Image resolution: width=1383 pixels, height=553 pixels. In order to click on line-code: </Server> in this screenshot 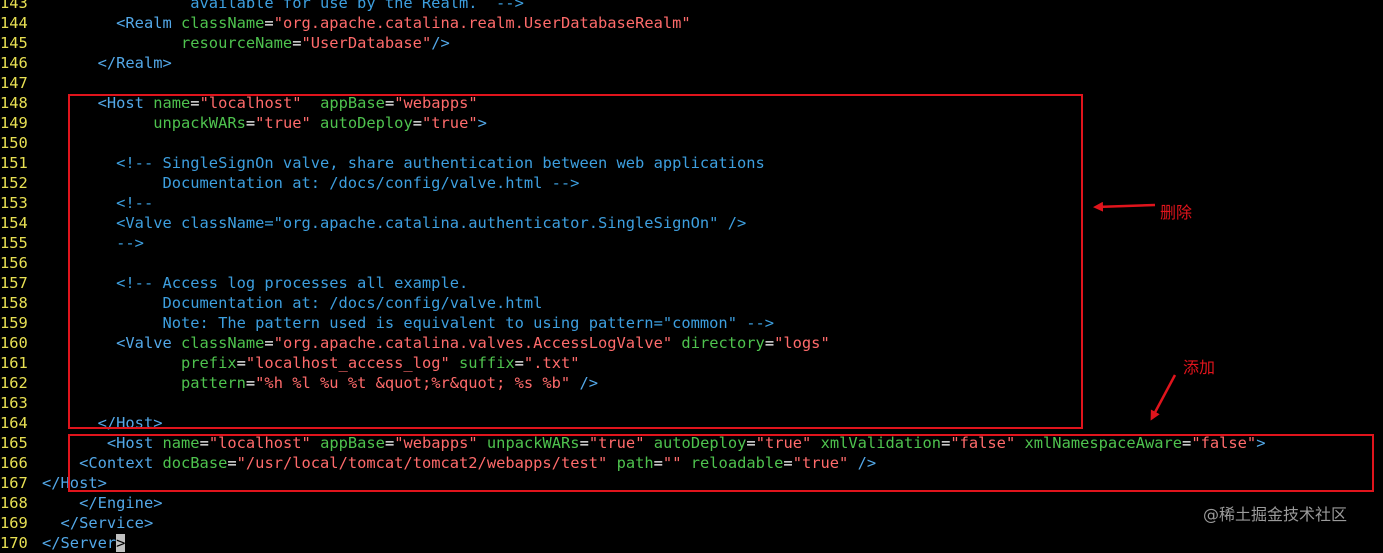, I will do `click(84, 543)`.